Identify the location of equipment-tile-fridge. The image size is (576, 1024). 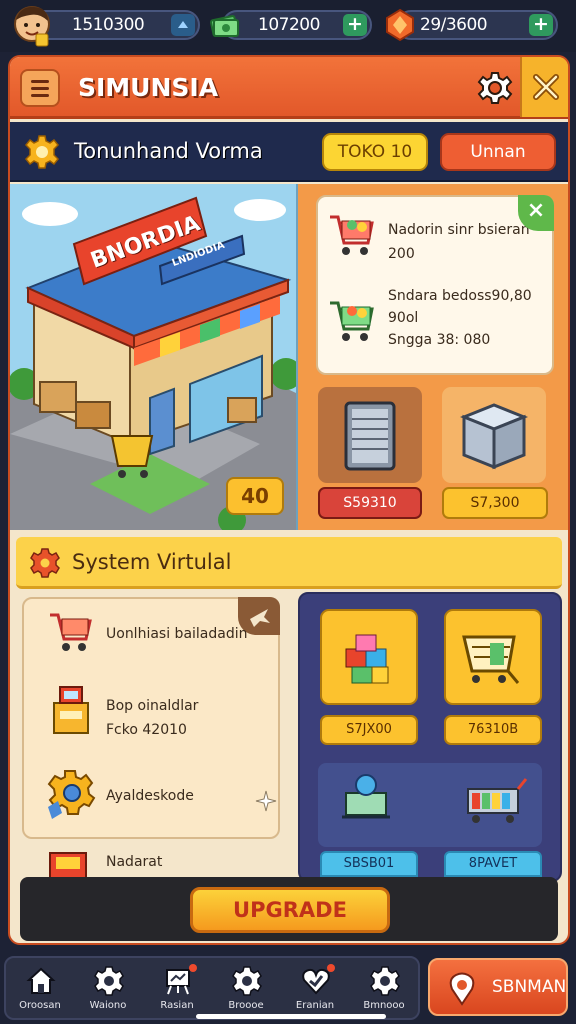
(370, 435).